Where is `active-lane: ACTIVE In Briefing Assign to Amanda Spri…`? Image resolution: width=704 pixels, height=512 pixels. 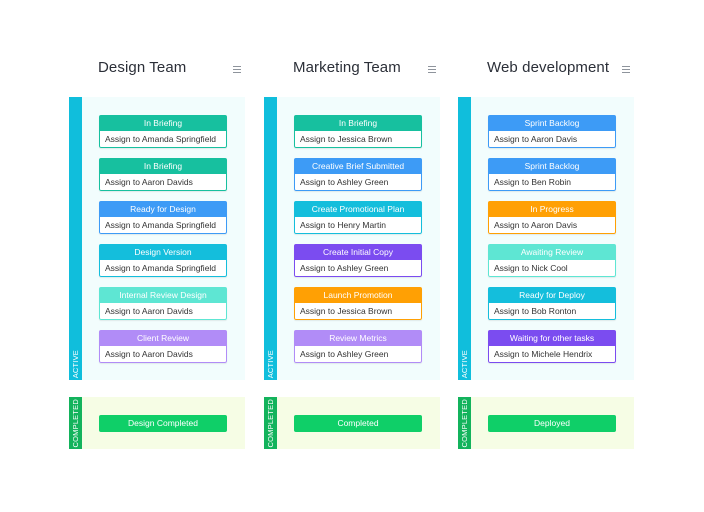
active-lane: ACTIVE In Briefing Assign to Amanda Spri… is located at coordinates (157, 238).